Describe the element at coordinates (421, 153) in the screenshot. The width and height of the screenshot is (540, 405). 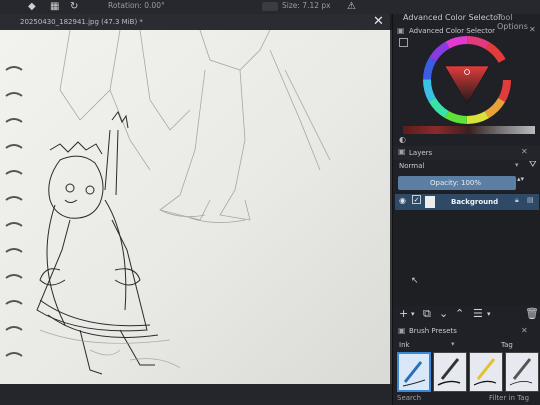
I see `layers-title: Layers` at that location.